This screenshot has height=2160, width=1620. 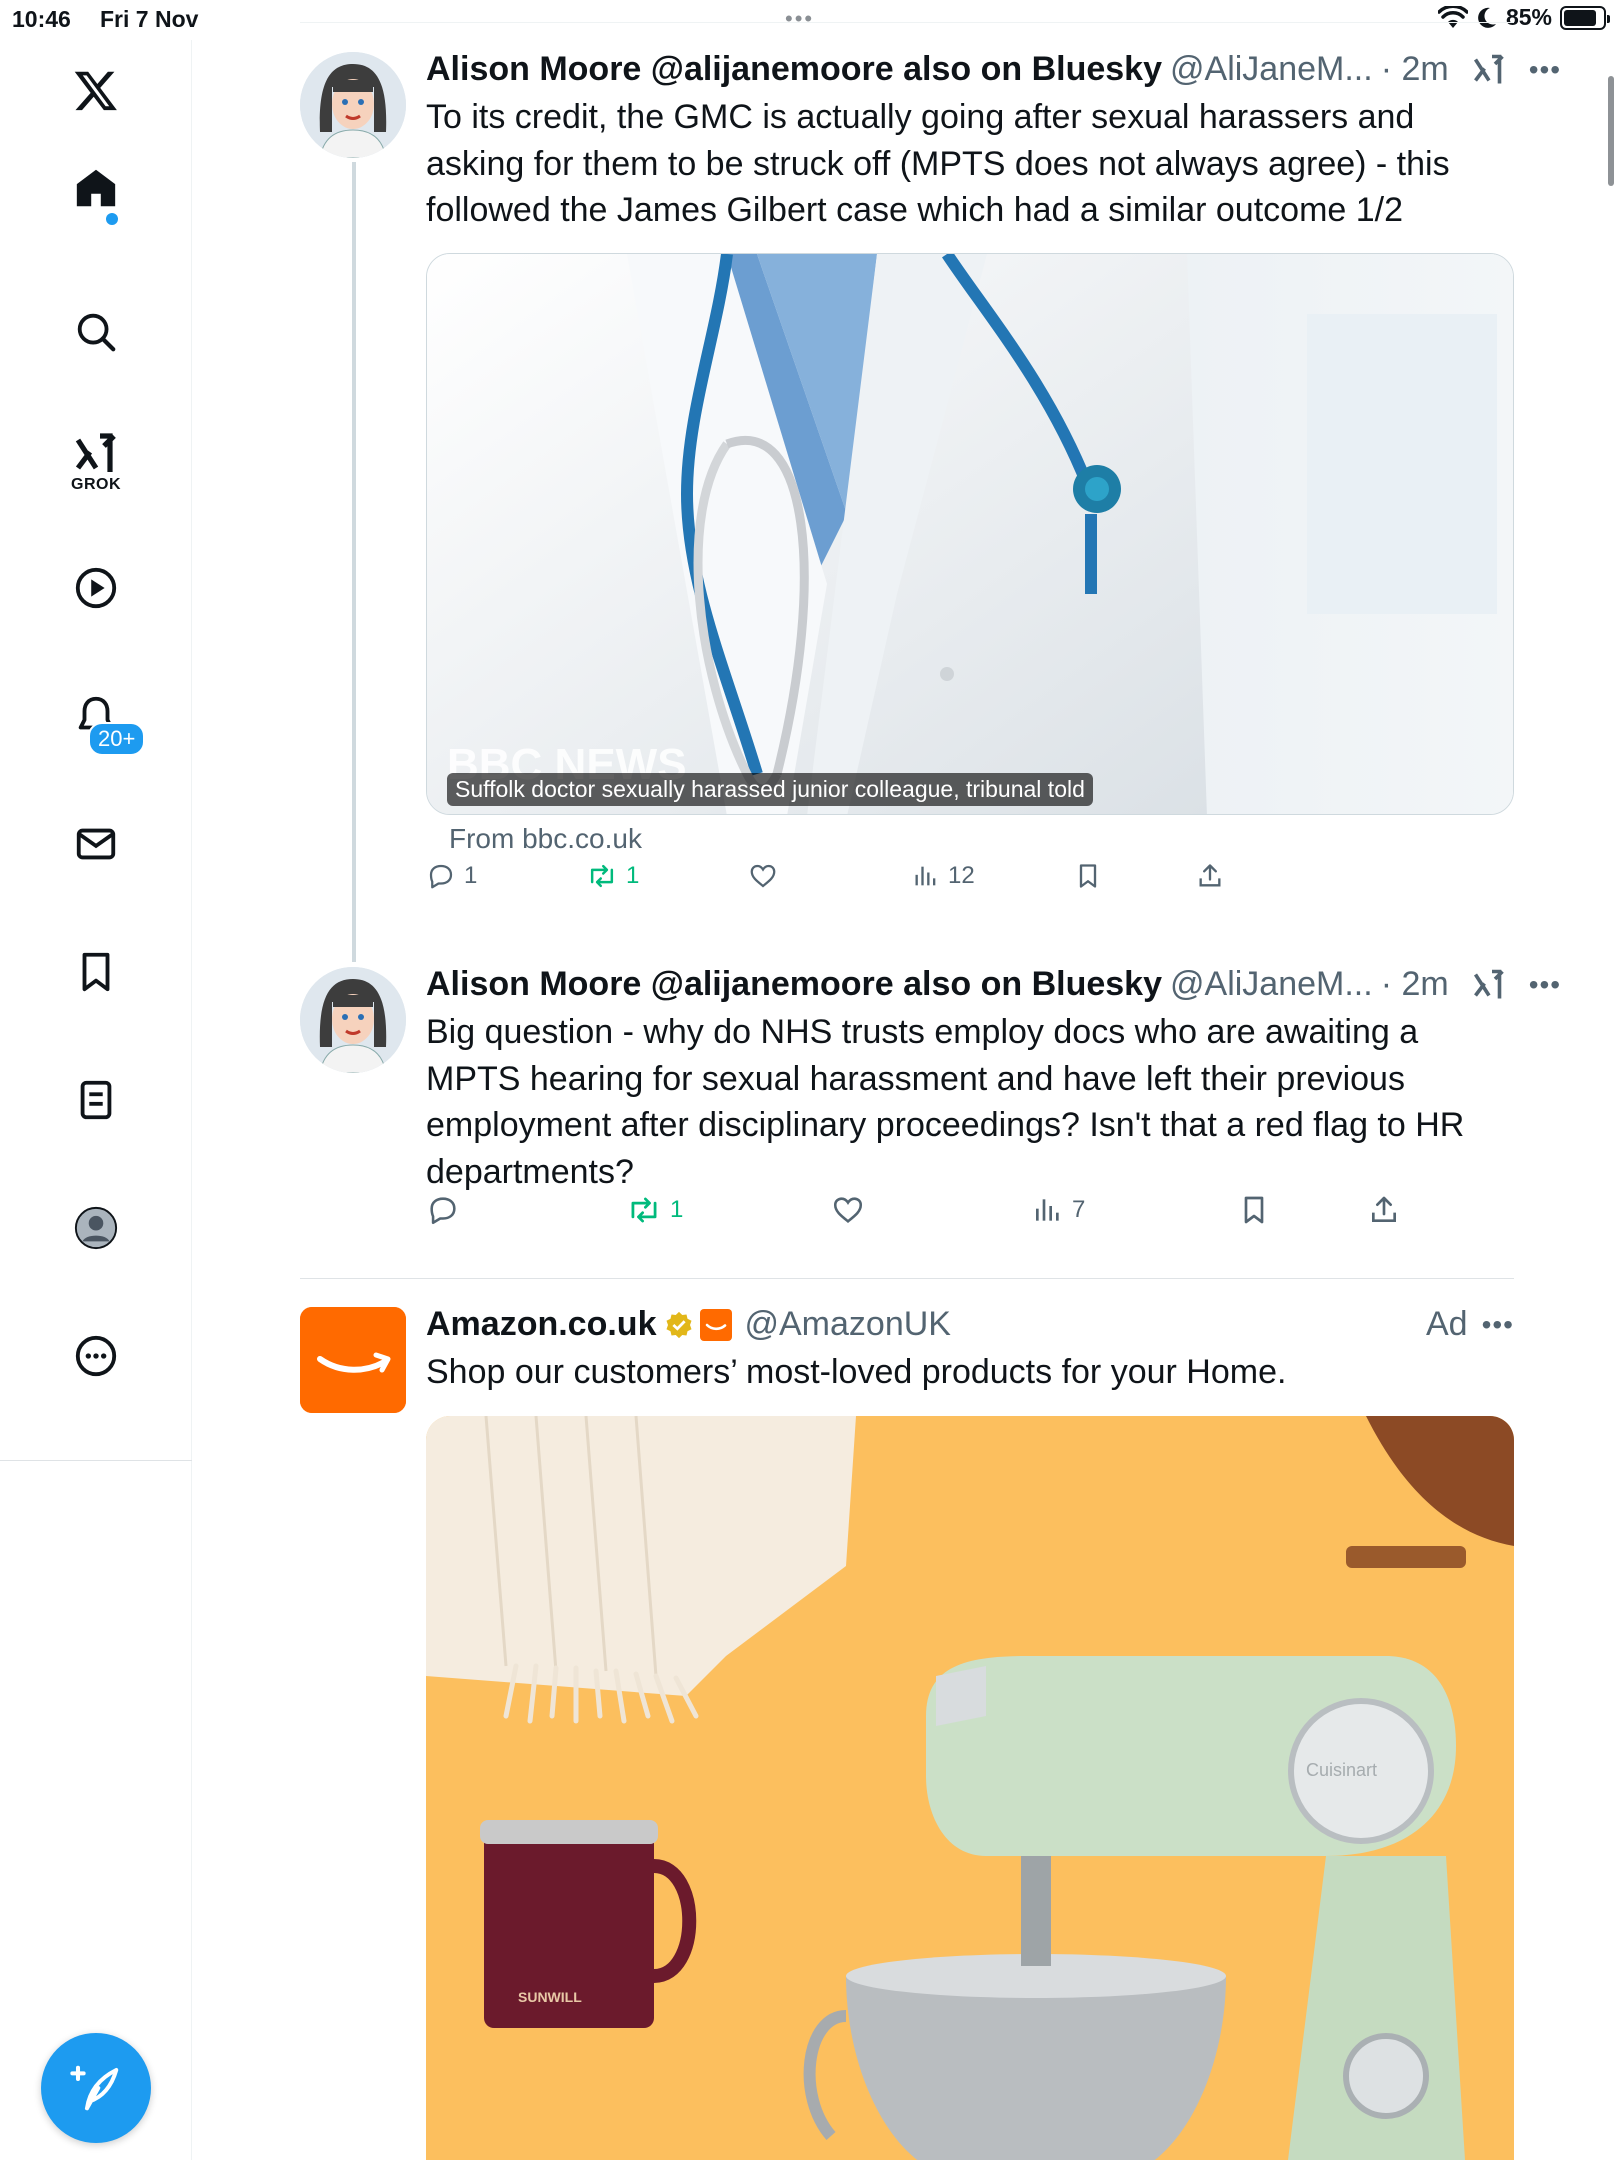 I want to click on mixer-brand-text: Cuisinart, so click(x=1341, y=1770).